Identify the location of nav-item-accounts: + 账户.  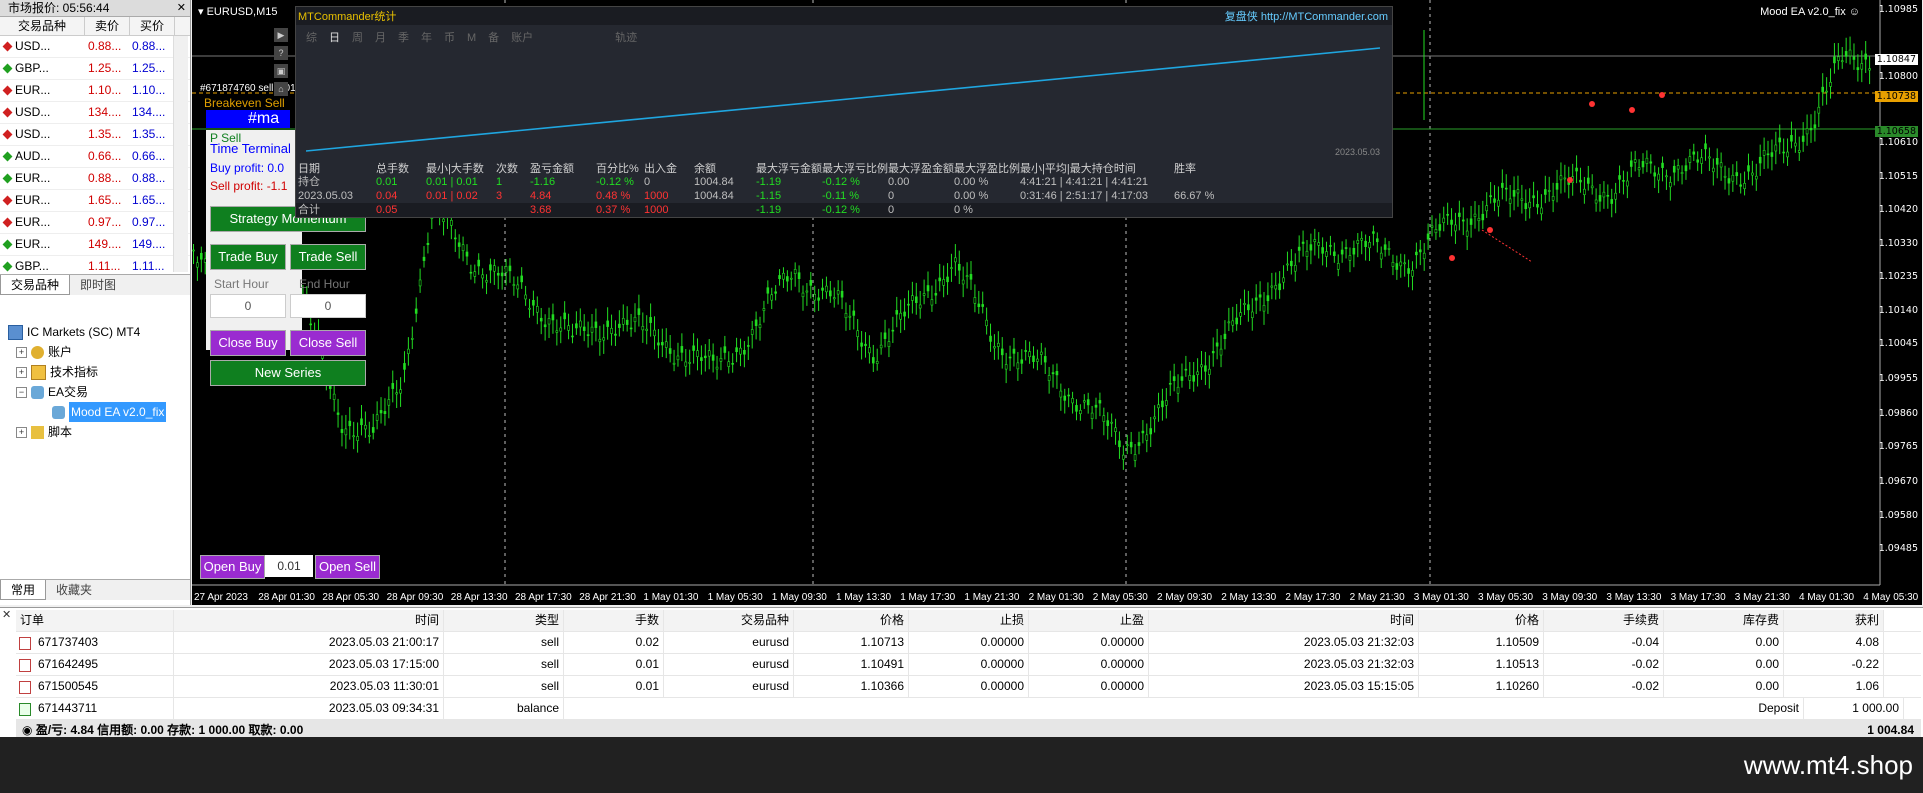
(98, 352).